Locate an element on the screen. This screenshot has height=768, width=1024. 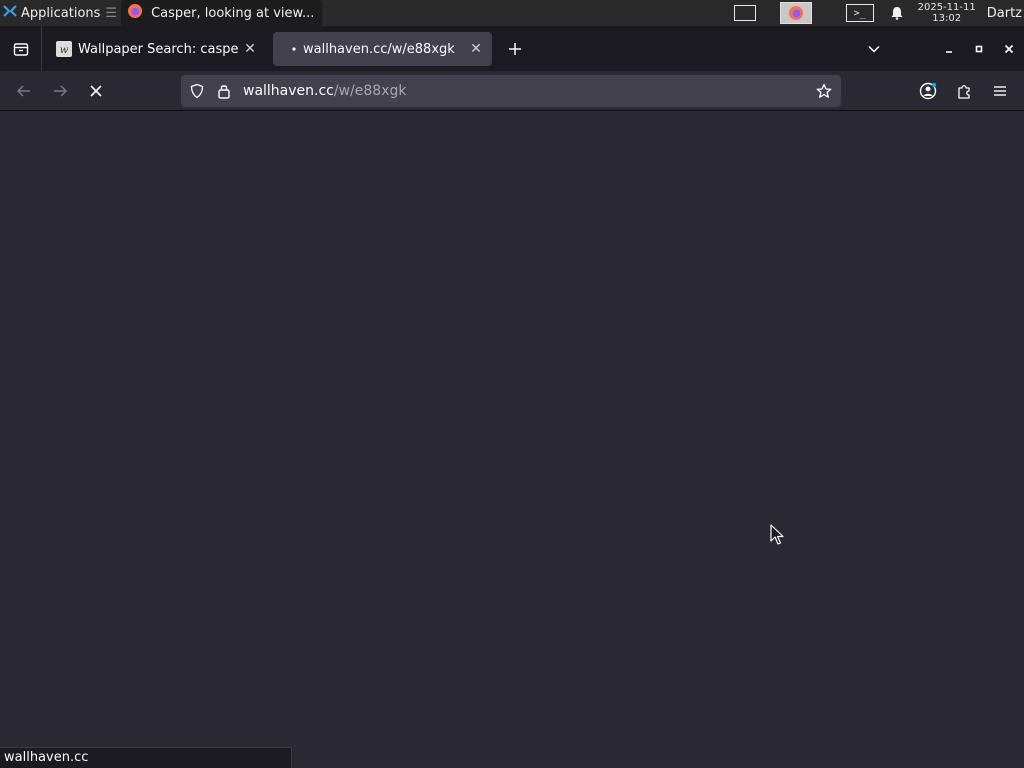
minimize-icon is located at coordinates (949, 52).